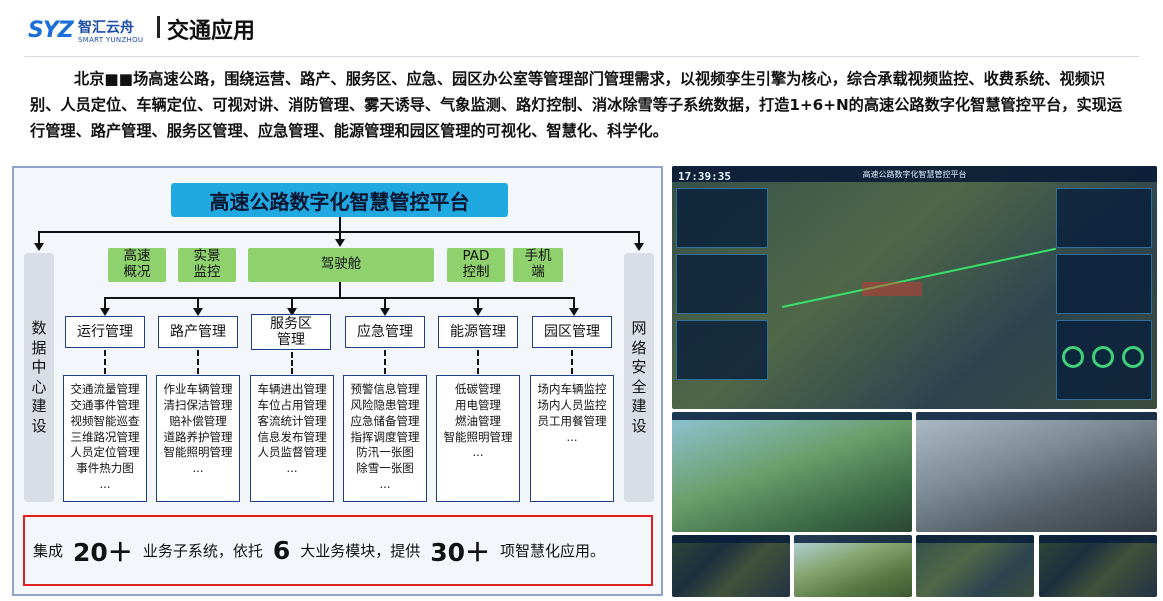 The image size is (1163, 601). I want to click on entry-label: PAD, so click(476, 256).